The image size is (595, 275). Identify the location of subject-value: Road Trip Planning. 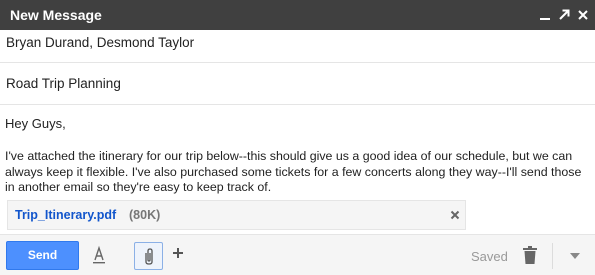
(63, 83).